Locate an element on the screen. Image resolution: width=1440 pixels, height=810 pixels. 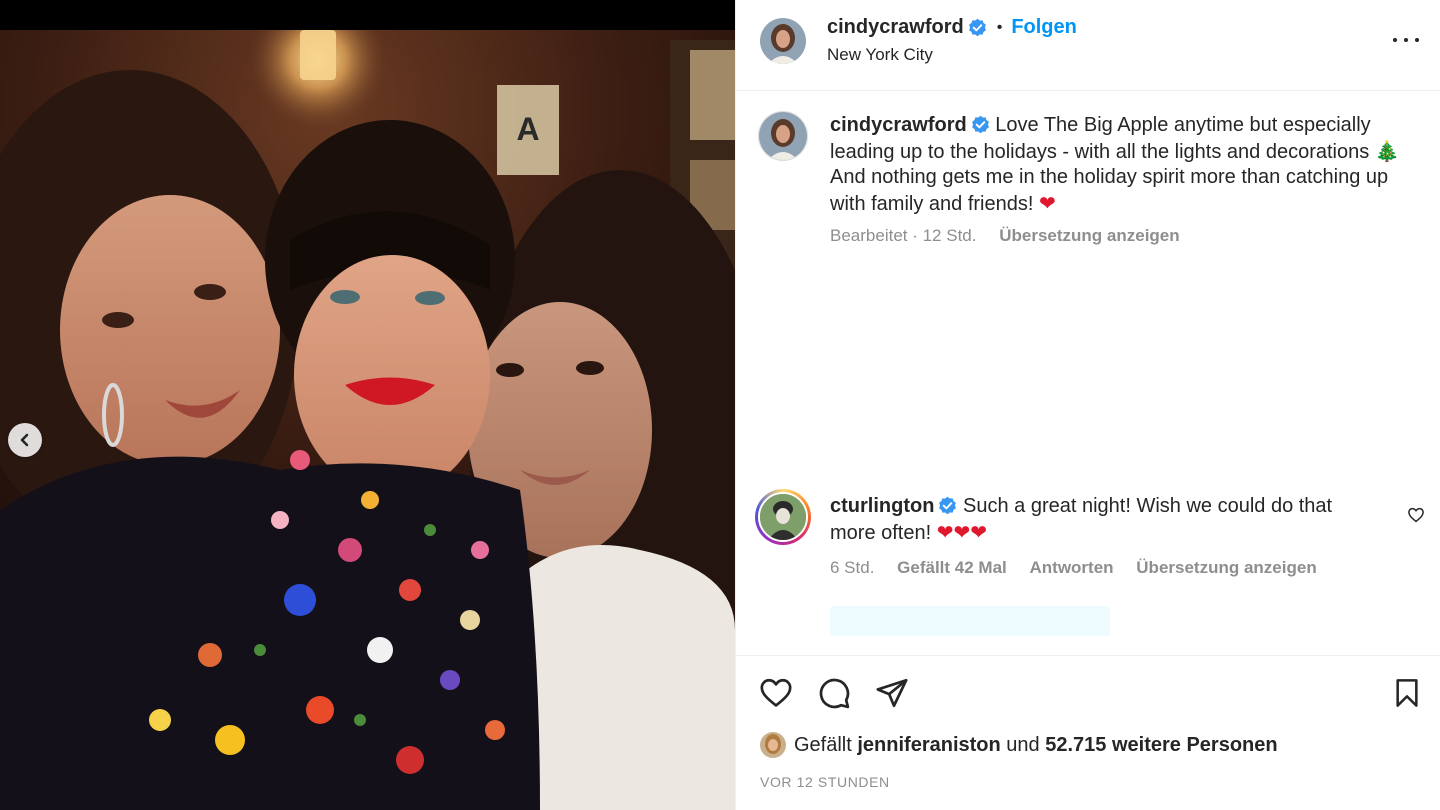
like-button is located at coordinates (776, 693).